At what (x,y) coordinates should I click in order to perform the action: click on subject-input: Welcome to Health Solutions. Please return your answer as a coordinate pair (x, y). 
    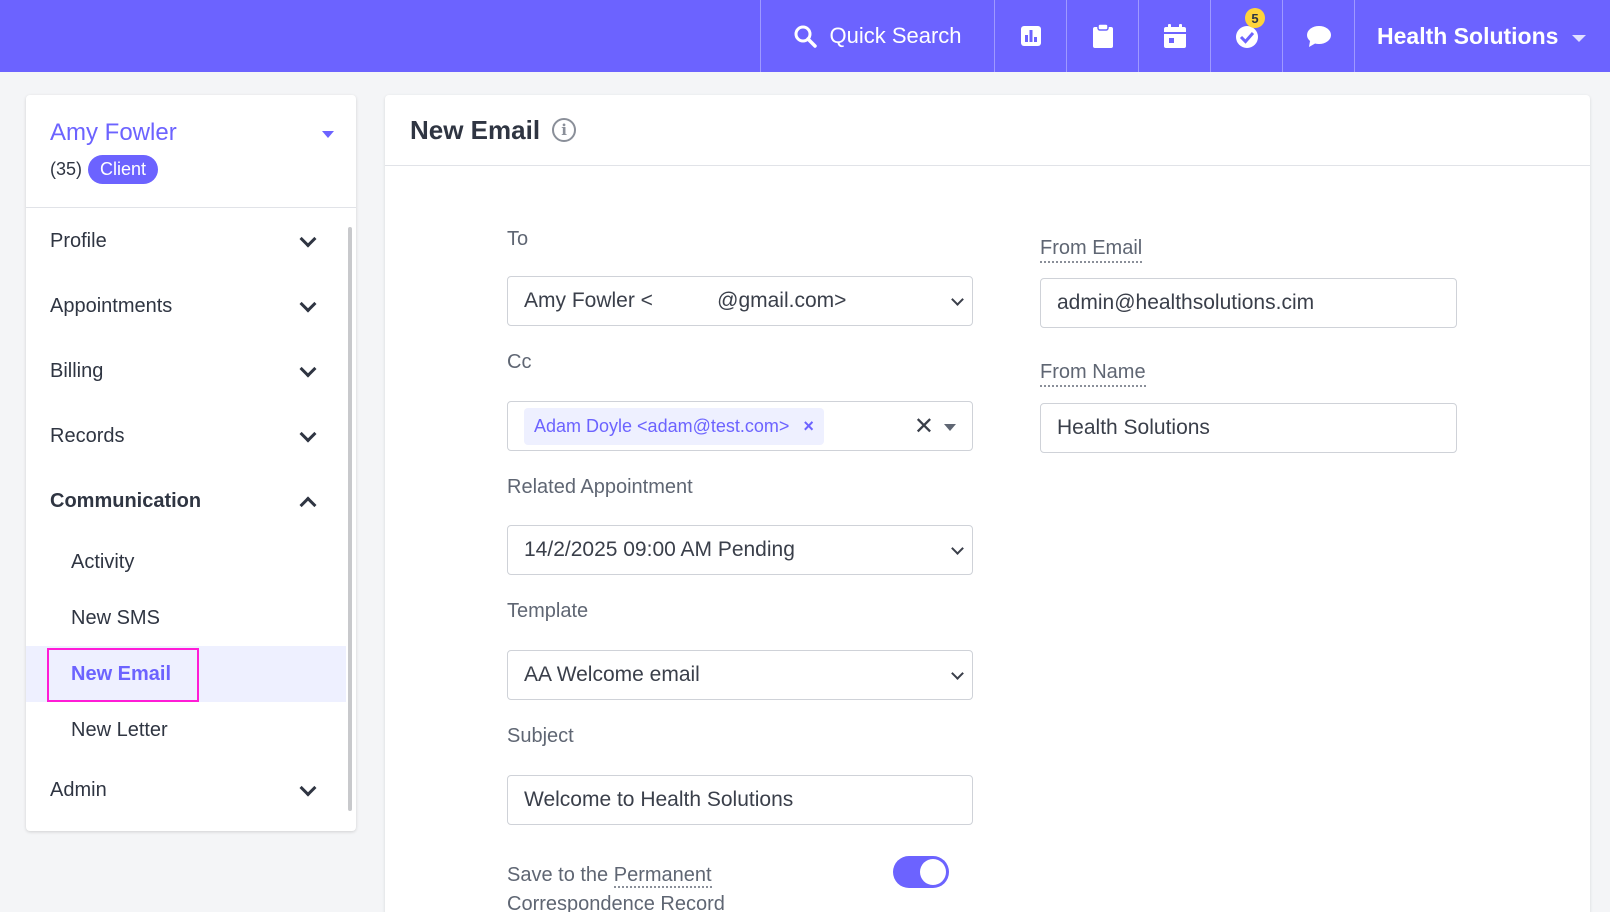
    Looking at the image, I should click on (740, 800).